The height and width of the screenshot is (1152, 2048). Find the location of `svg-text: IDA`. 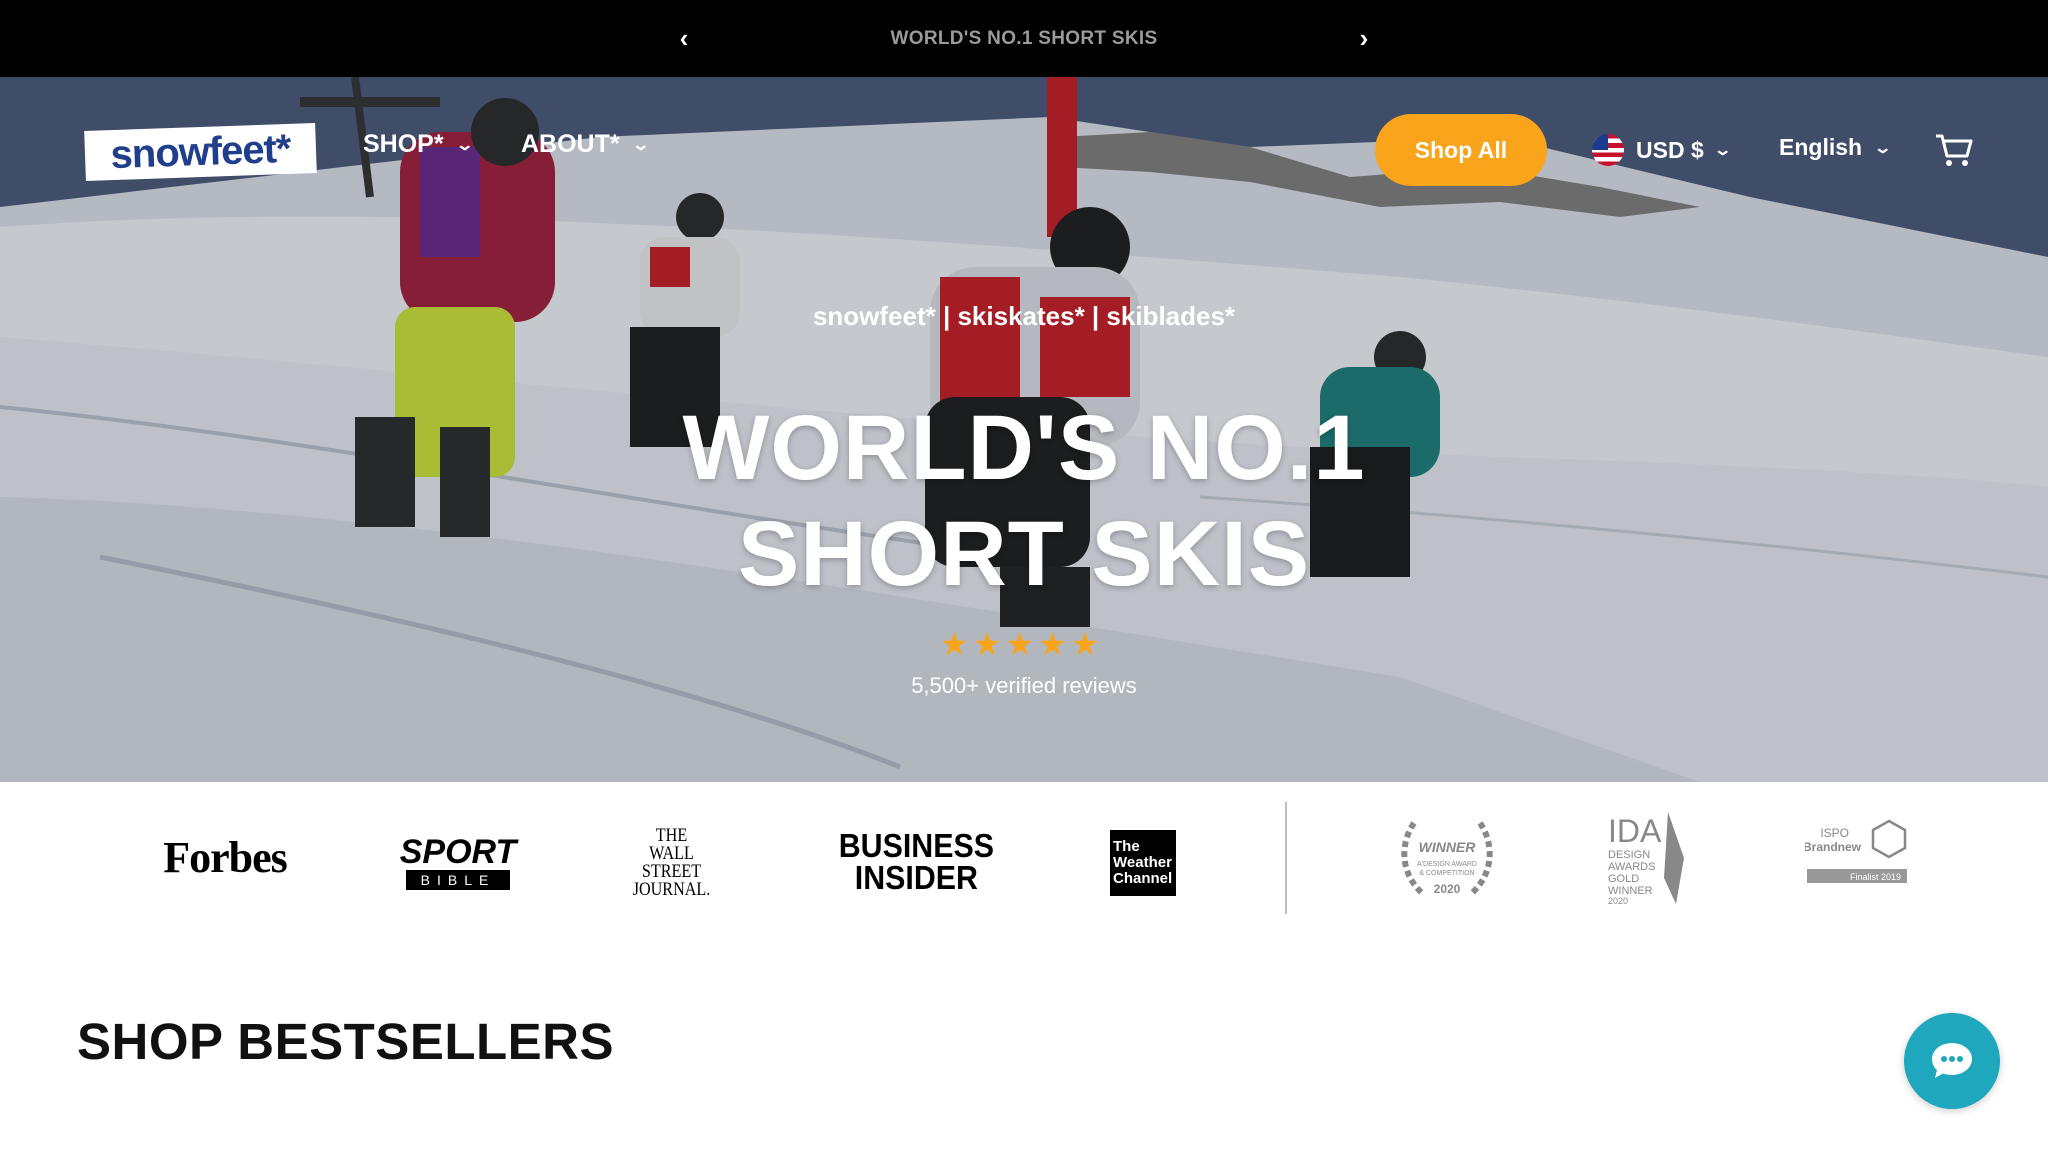

svg-text: IDA is located at coordinates (1635, 831).